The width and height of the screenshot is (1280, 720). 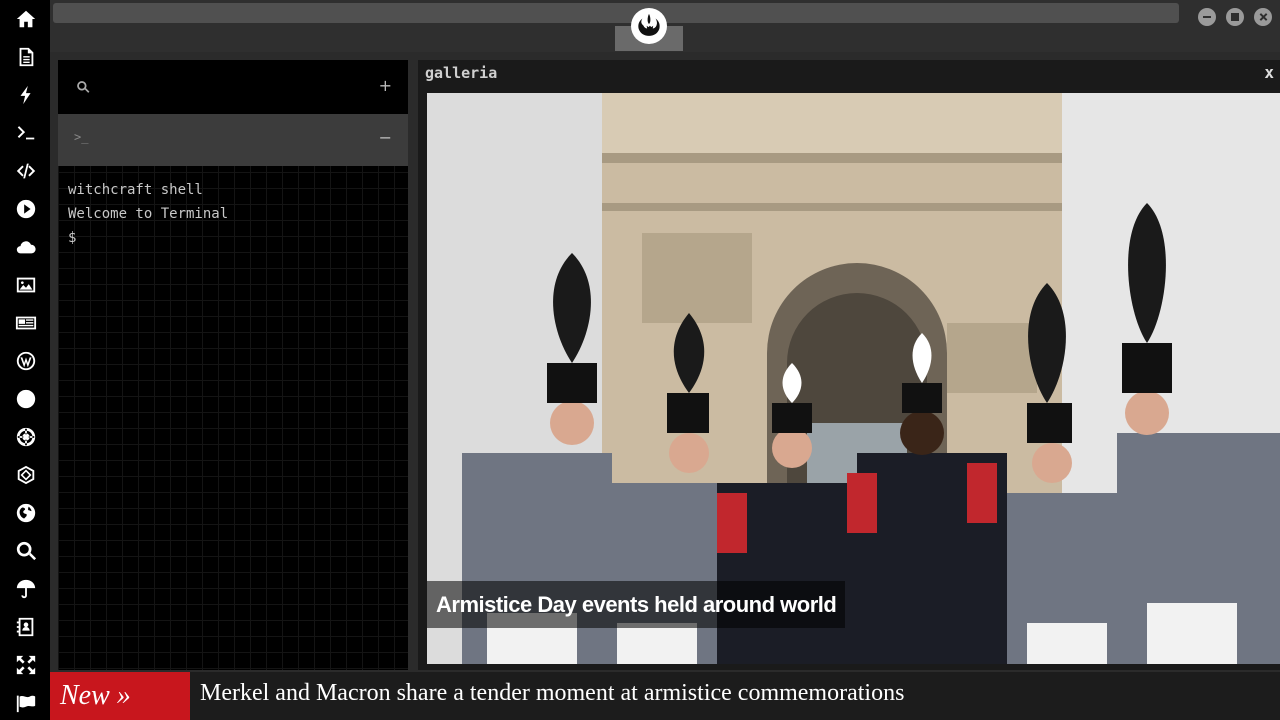 What do you see at coordinates (26, 399) in the screenshot?
I see `pinterest-icon` at bounding box center [26, 399].